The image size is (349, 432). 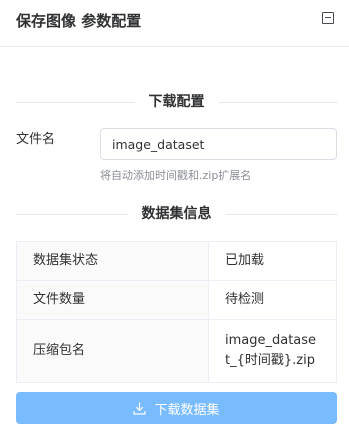 I want to click on filename-hint: 将自动添加时间戳和.zip扩展名, so click(x=176, y=175).